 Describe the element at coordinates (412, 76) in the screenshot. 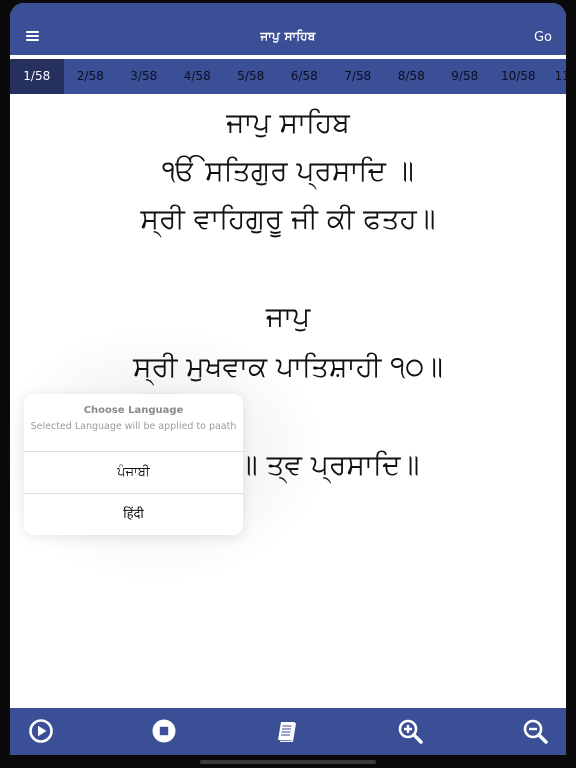

I see `tab-page-8: 8/58` at that location.